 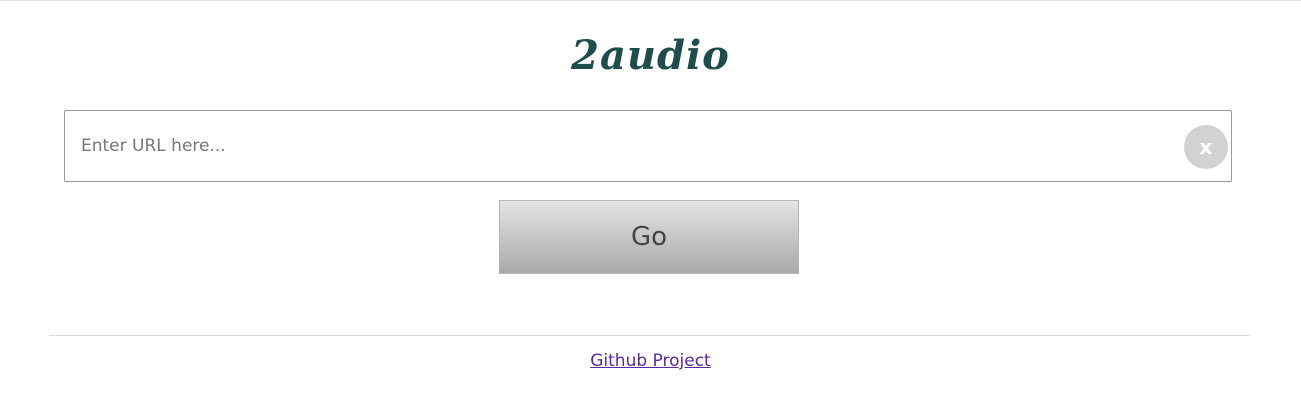 I want to click on footer: Github Project, so click(x=650, y=361).